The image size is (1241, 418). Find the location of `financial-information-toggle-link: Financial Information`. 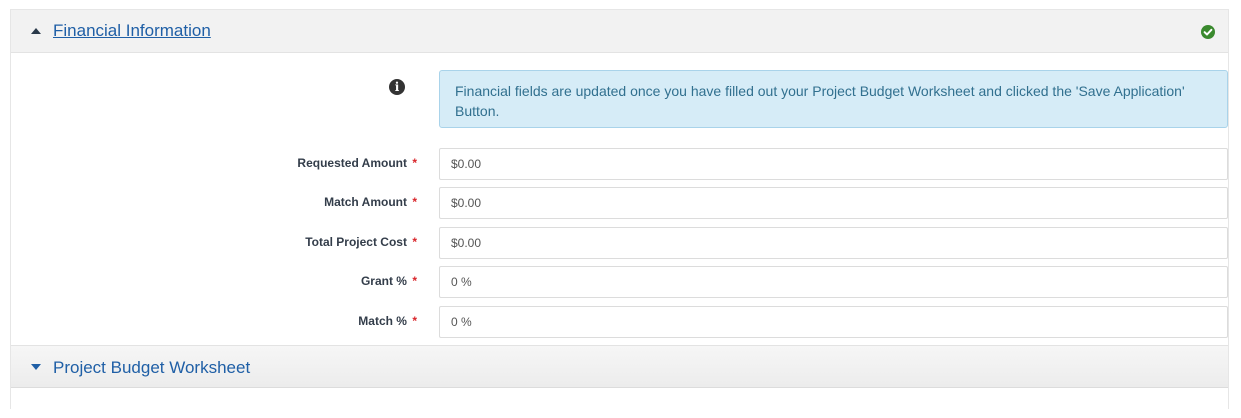

financial-information-toggle-link: Financial Information is located at coordinates (132, 31).